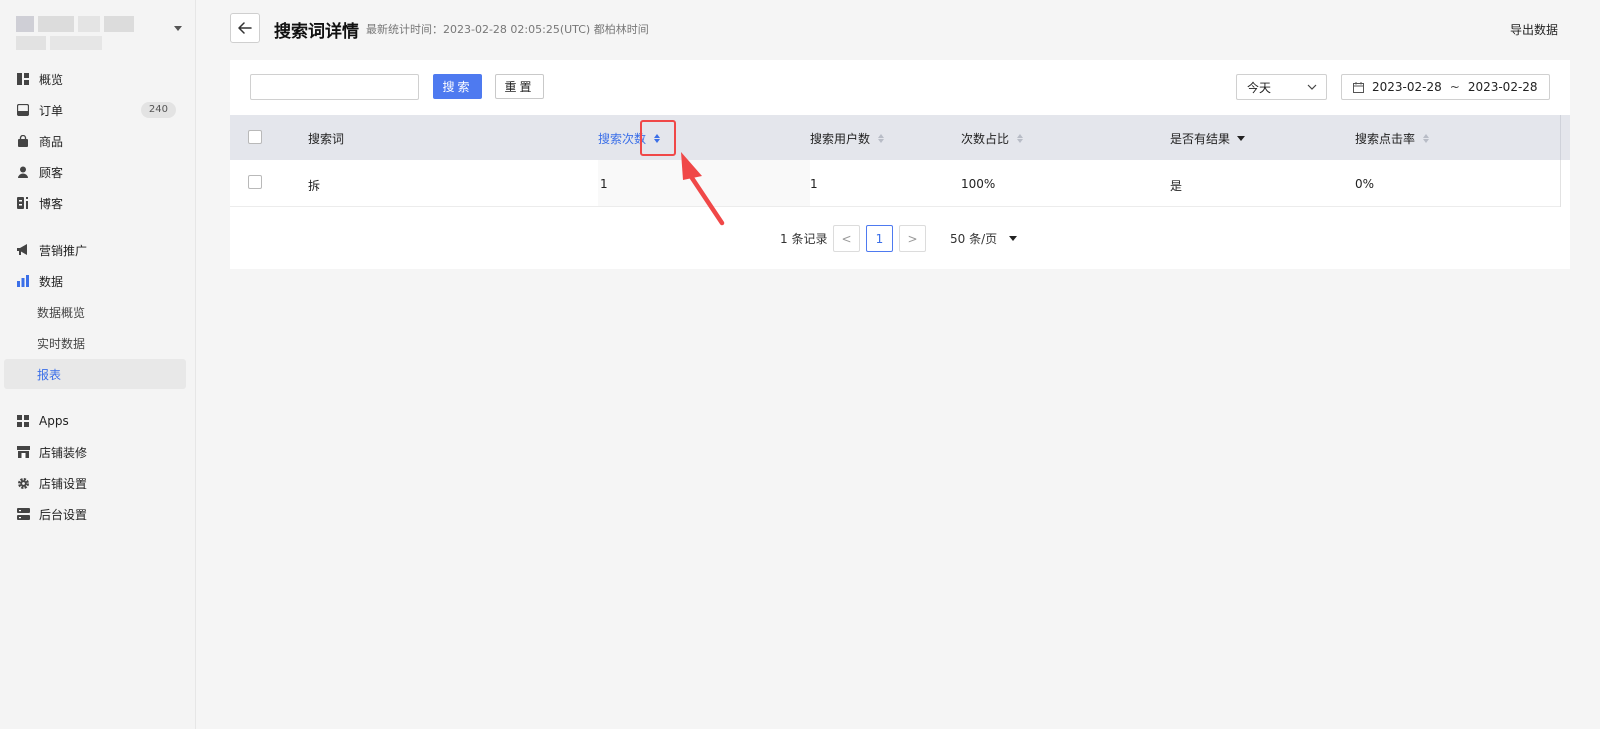 This screenshot has height=729, width=1600. Describe the element at coordinates (23, 172) in the screenshot. I see `person-icon` at that location.